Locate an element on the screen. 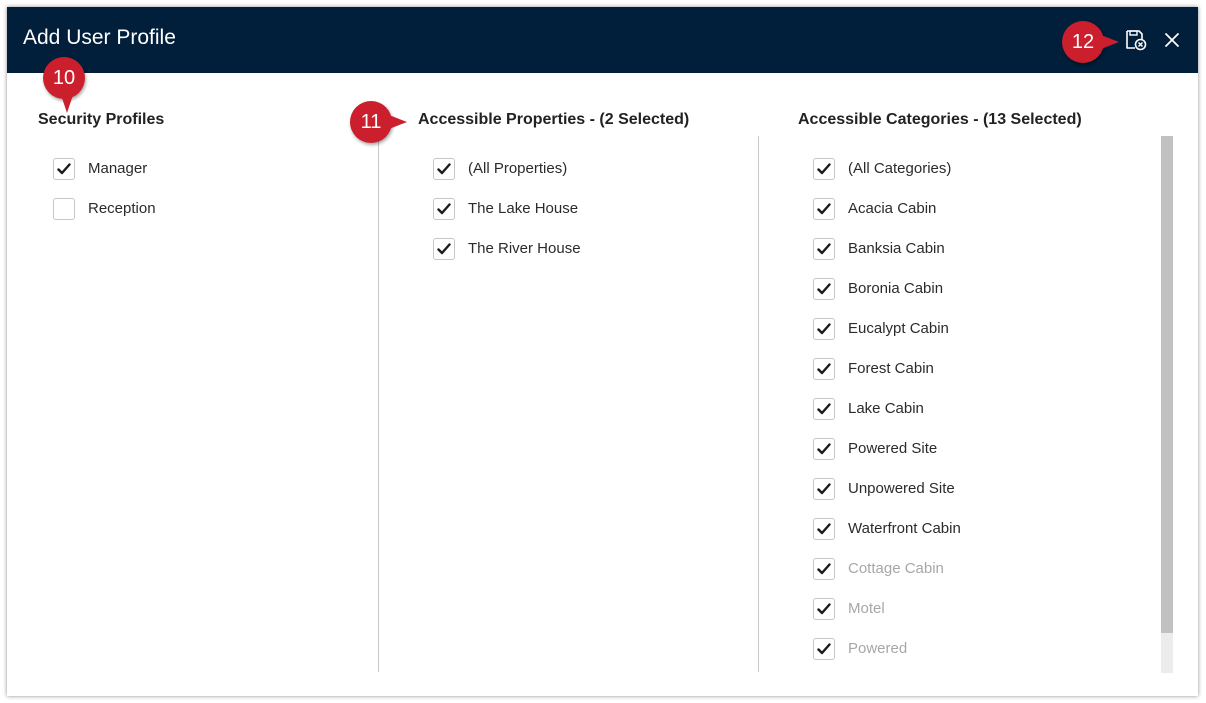 This screenshot has height=703, width=1206. accessible-categories-heading: Accessible Categories - (13 Selected) is located at coordinates (940, 119).